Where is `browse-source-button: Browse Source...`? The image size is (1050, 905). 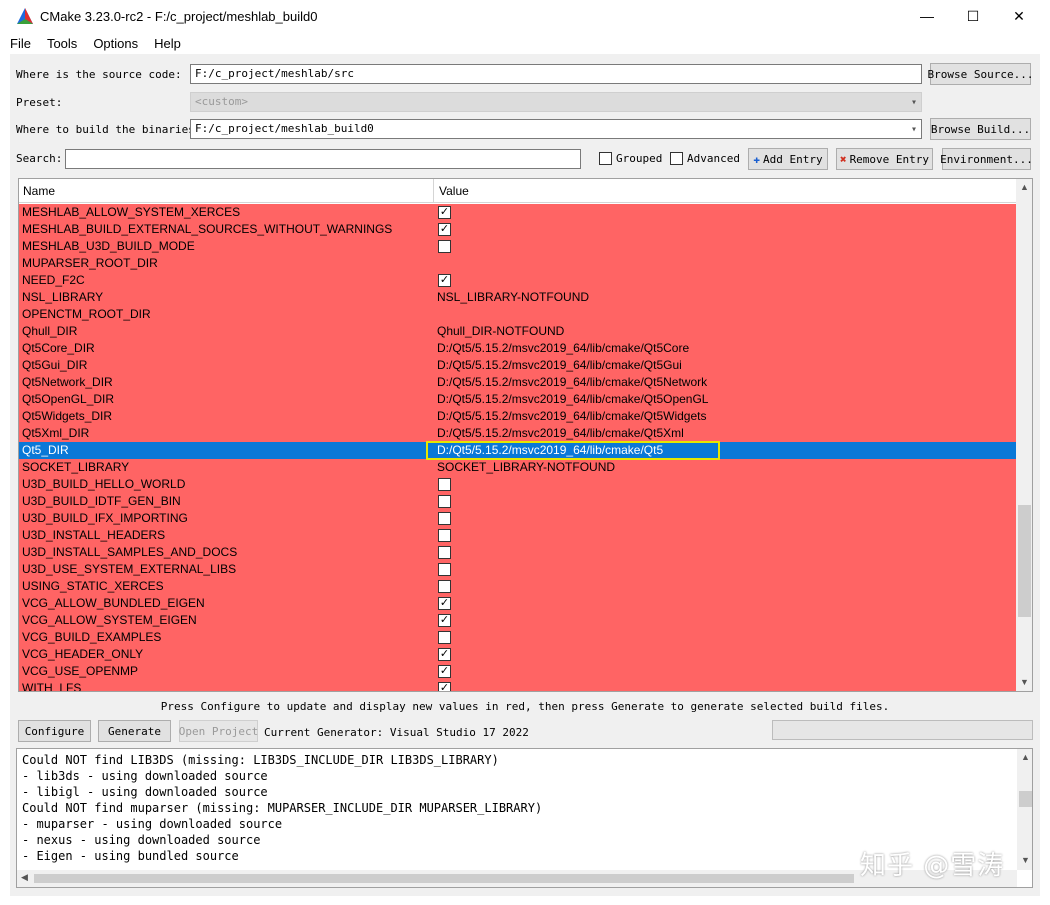
browse-source-button: Browse Source... is located at coordinates (980, 74).